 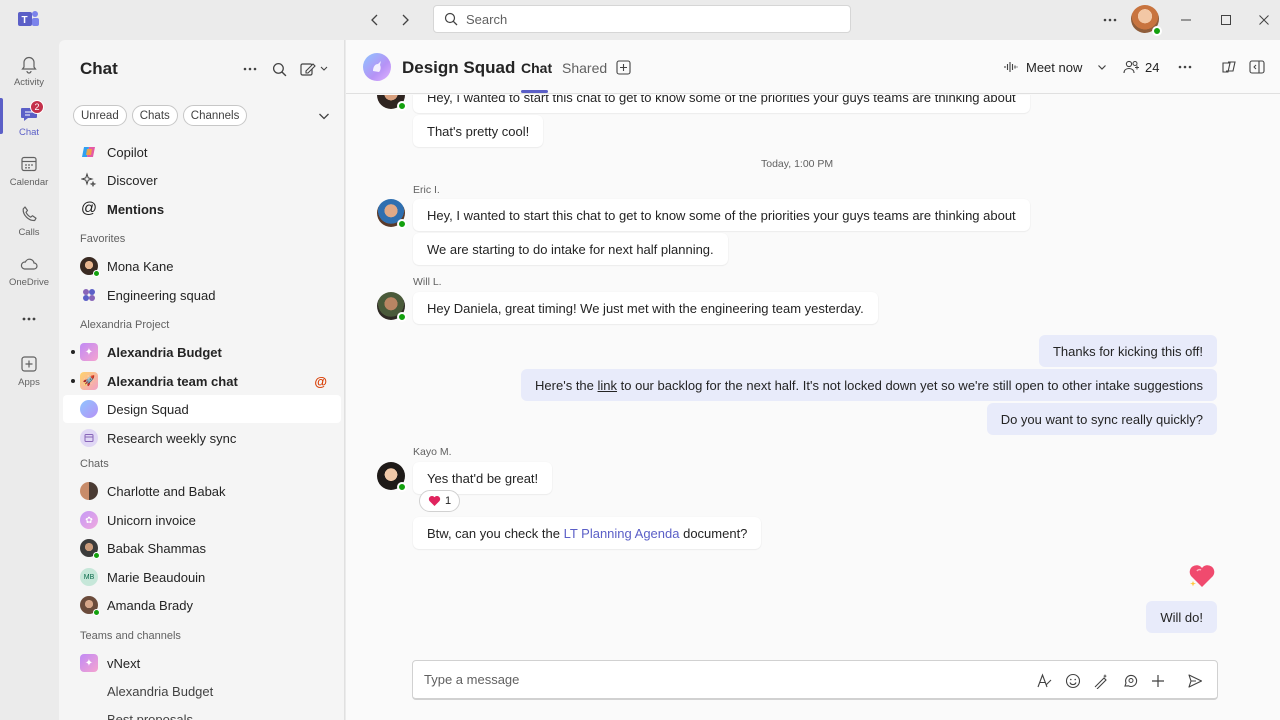 I want to click on heart-reaction: 1, so click(x=440, y=501).